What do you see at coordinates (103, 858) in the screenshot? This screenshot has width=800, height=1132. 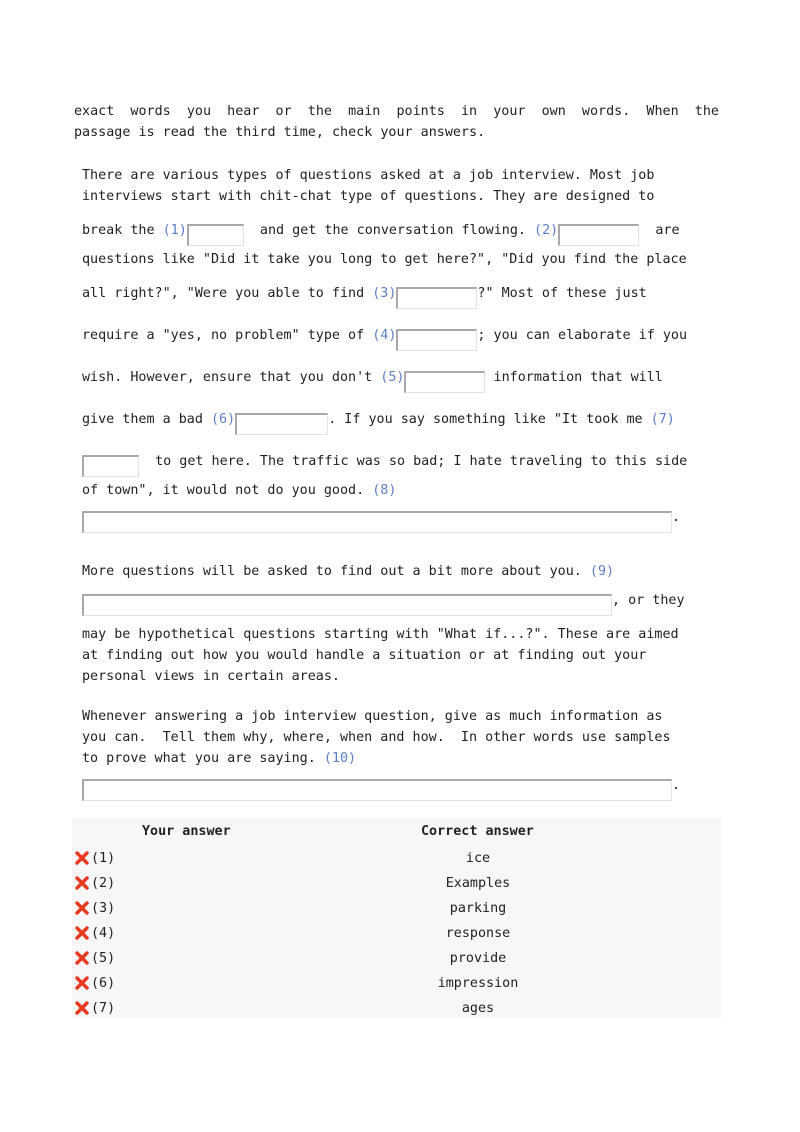 I see `row-number: (1)` at bounding box center [103, 858].